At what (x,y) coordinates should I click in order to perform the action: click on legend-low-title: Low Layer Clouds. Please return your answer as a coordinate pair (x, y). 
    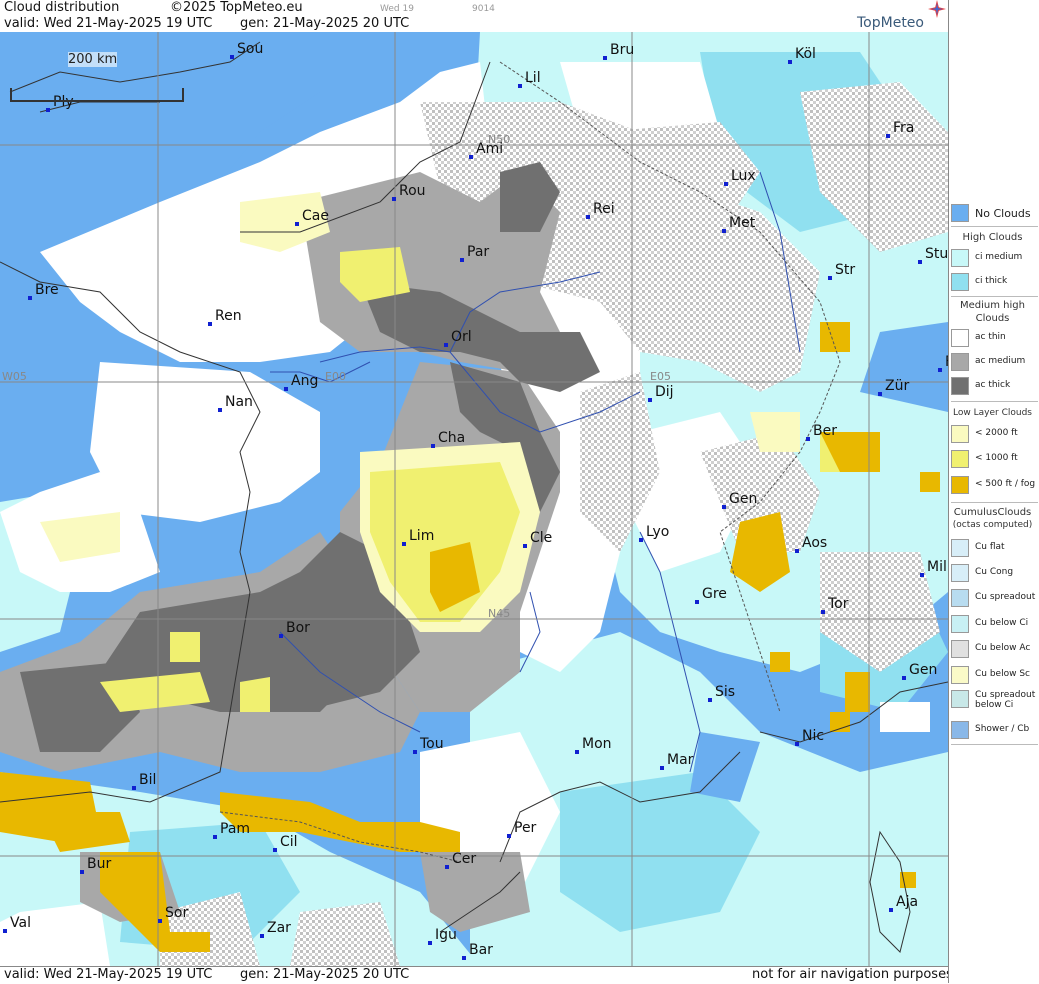
    Looking at the image, I should click on (992, 413).